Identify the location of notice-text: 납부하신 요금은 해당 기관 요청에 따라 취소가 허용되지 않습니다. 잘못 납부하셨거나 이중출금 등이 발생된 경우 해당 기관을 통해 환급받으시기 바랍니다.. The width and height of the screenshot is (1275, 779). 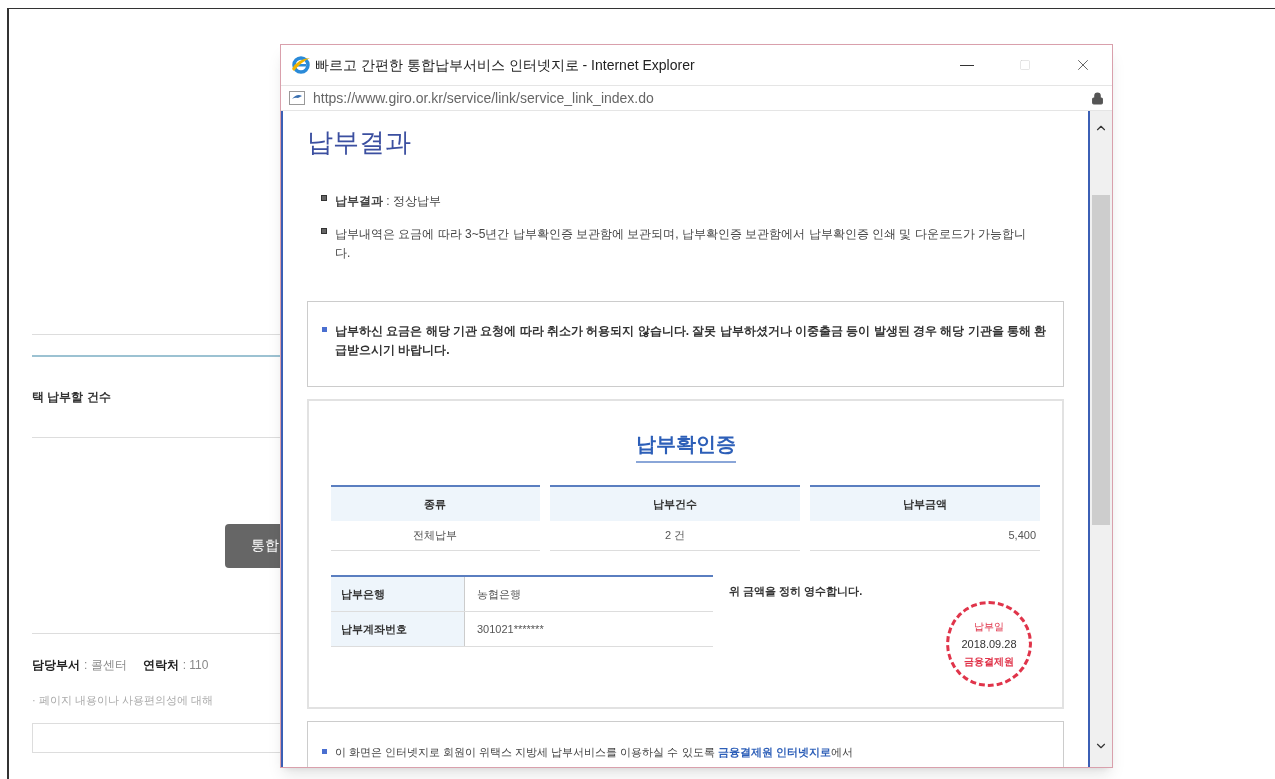
(691, 341).